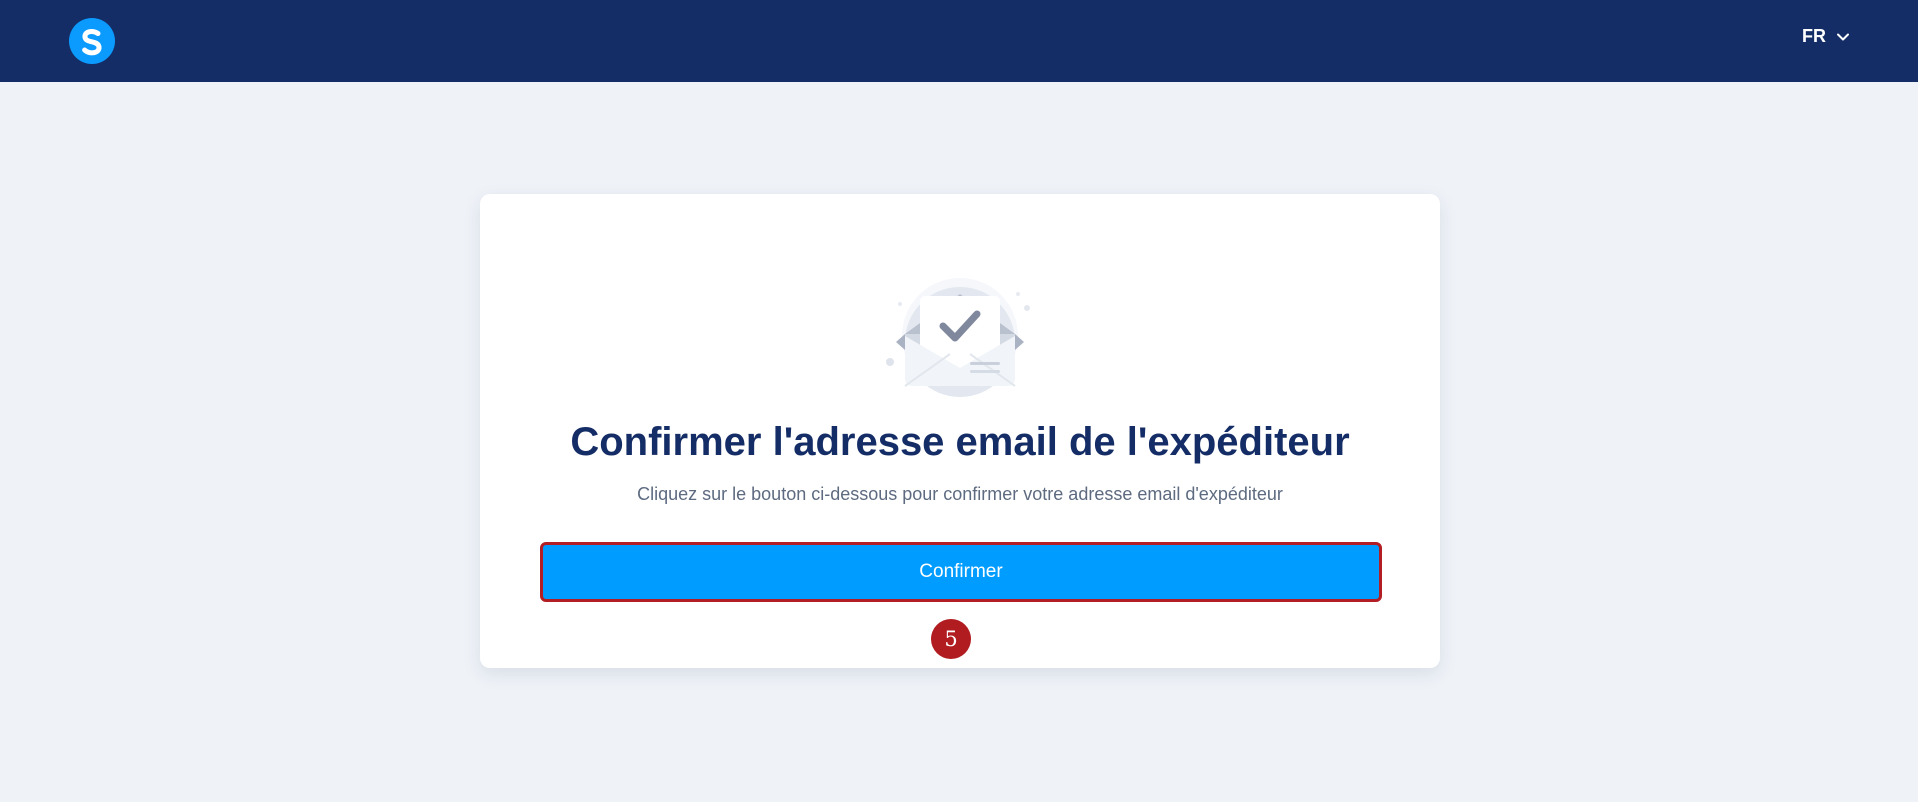 This screenshot has height=802, width=1918. I want to click on brand-logo, so click(92, 41).